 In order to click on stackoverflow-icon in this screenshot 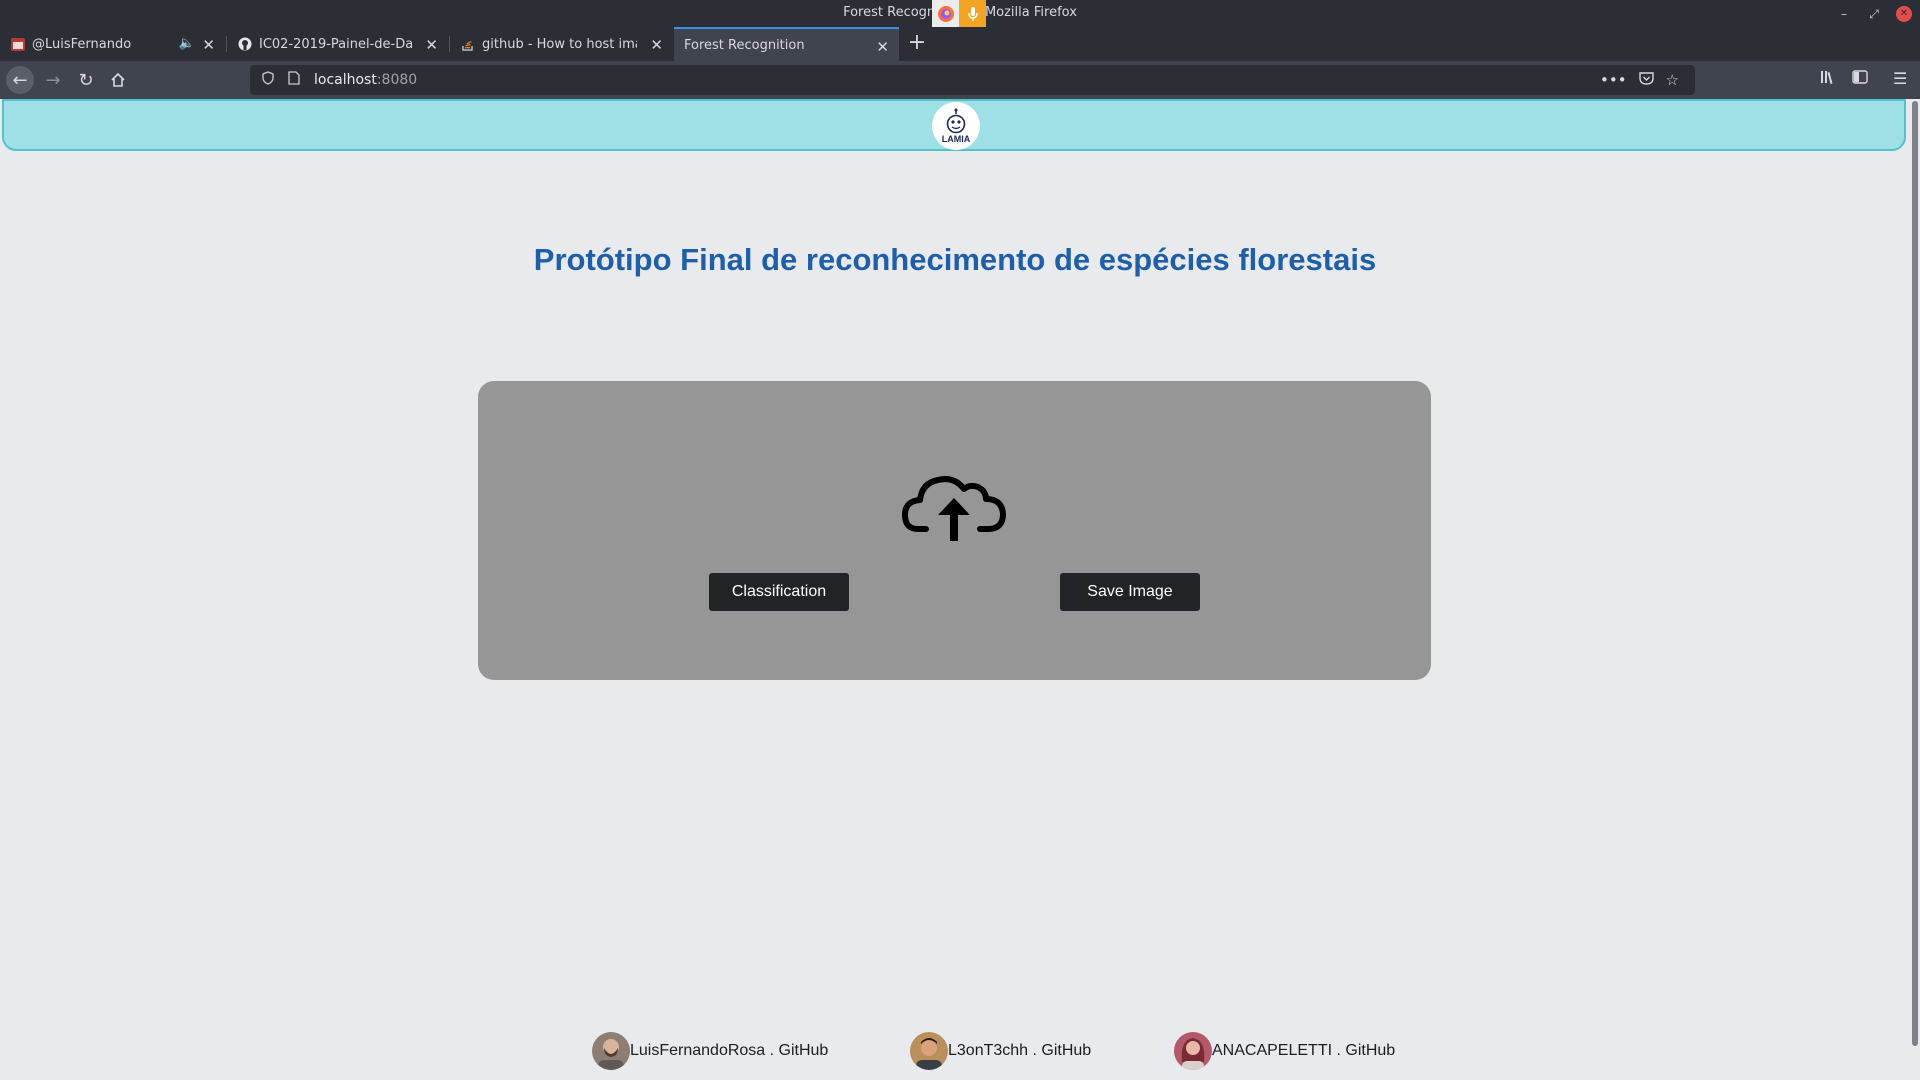, I will do `click(468, 44)`.